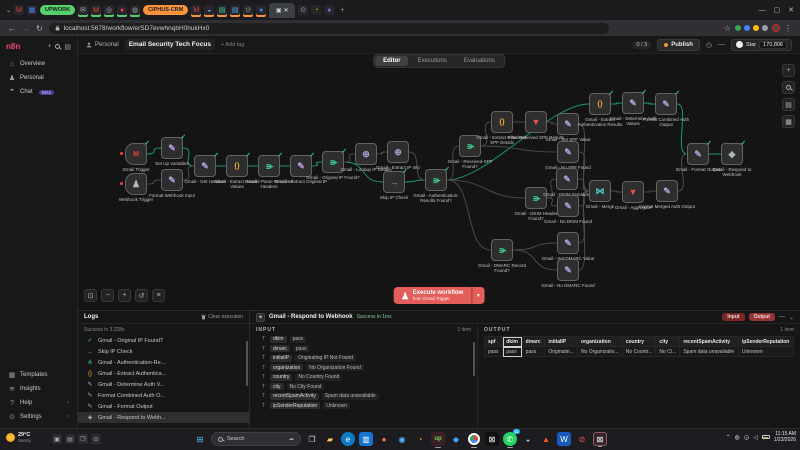 This screenshot has width=800, height=450. Describe the element at coordinates (366, 339) in the screenshot. I see `input-row: Tdkim pass` at that location.